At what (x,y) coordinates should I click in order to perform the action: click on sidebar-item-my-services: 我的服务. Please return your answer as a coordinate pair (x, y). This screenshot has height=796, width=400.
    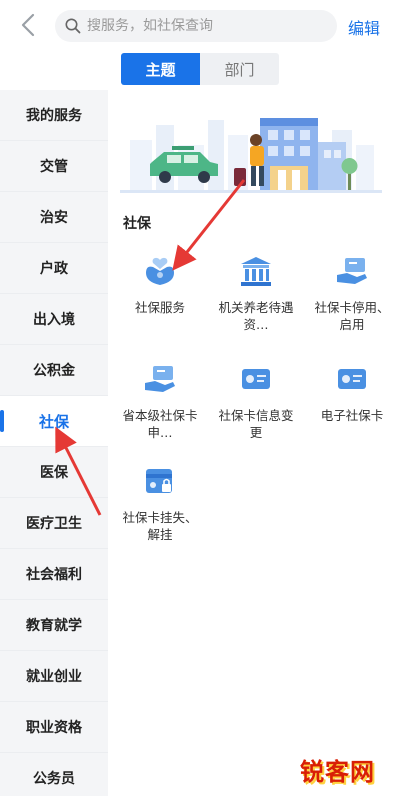
    Looking at the image, I should click on (54, 115).